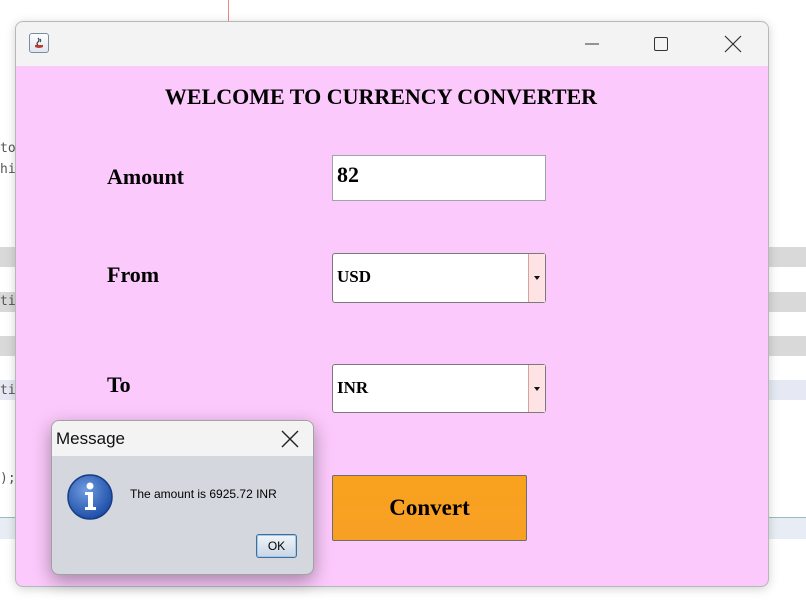 This screenshot has width=806, height=613. What do you see at coordinates (354, 276) in the screenshot?
I see `from-currency-value: USD` at bounding box center [354, 276].